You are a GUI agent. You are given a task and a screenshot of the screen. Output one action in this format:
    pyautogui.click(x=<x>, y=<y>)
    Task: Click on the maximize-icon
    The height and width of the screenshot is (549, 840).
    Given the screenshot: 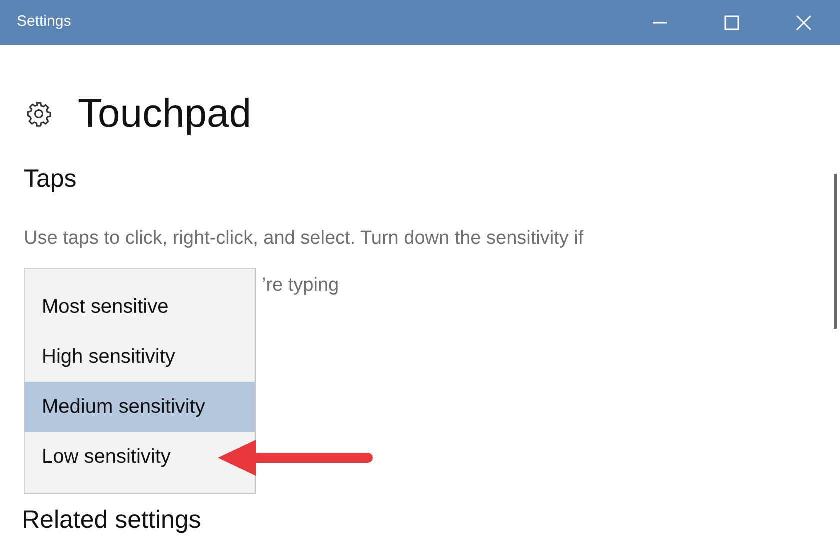 What is the action you would take?
    pyautogui.click(x=732, y=22)
    